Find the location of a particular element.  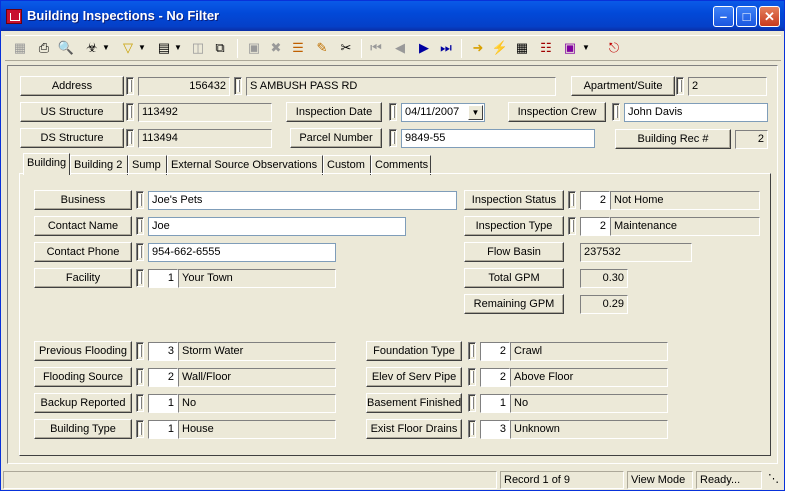

chevron-down-icon: ▼ is located at coordinates (475, 112).